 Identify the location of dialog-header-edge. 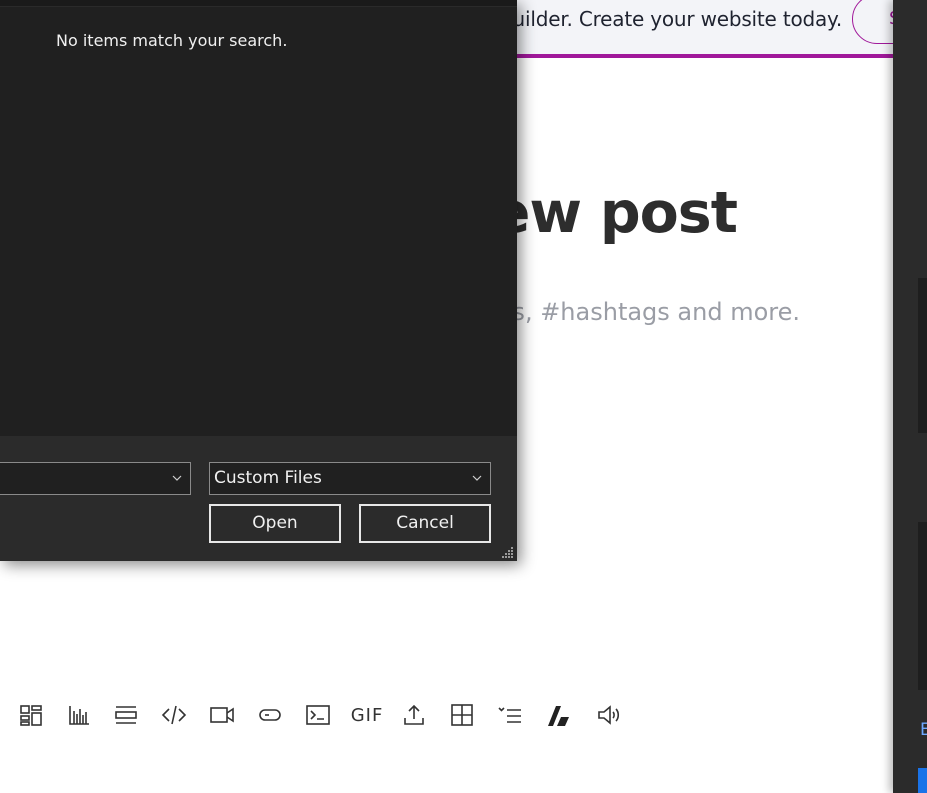
(258, 3).